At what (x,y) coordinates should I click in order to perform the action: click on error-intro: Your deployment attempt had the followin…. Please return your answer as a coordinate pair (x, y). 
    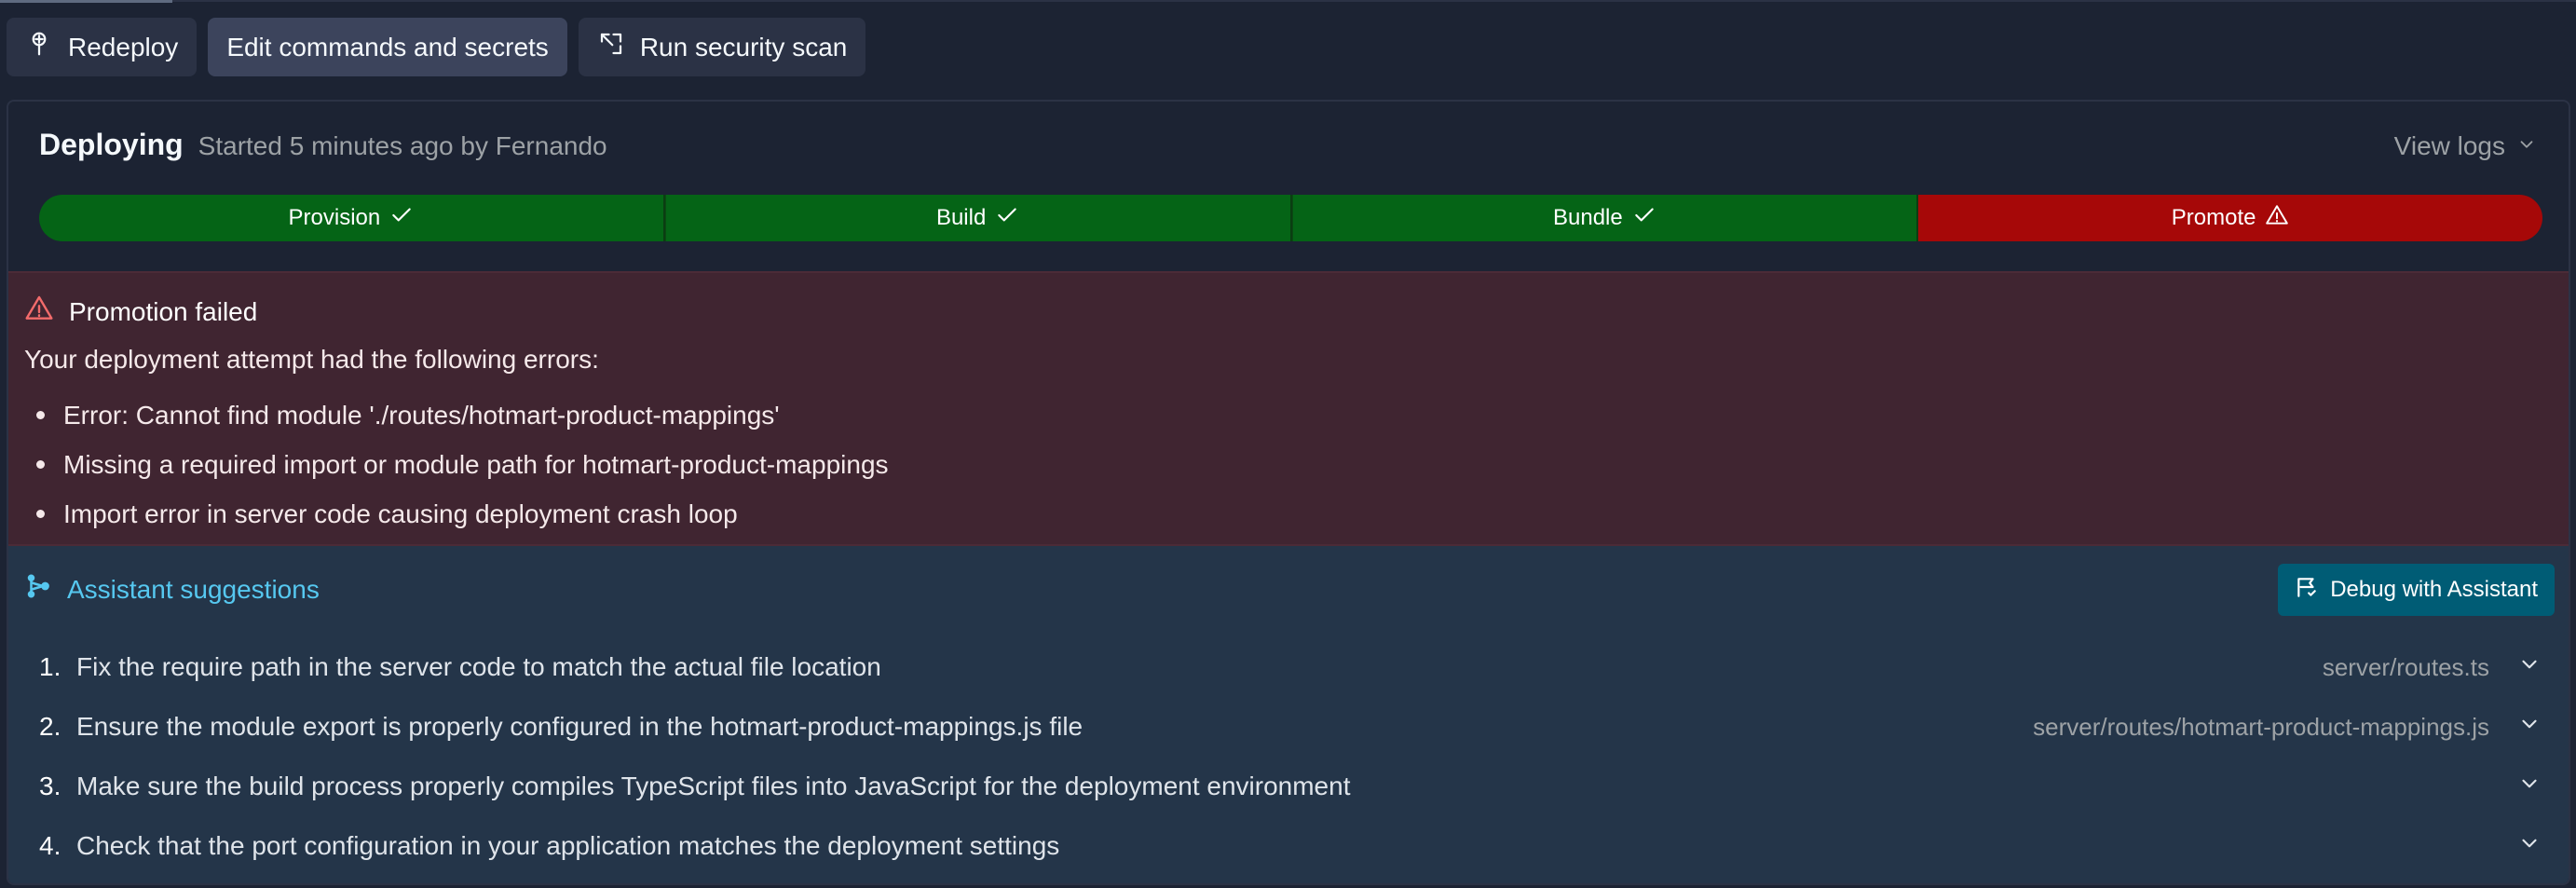
    Looking at the image, I should click on (312, 359).